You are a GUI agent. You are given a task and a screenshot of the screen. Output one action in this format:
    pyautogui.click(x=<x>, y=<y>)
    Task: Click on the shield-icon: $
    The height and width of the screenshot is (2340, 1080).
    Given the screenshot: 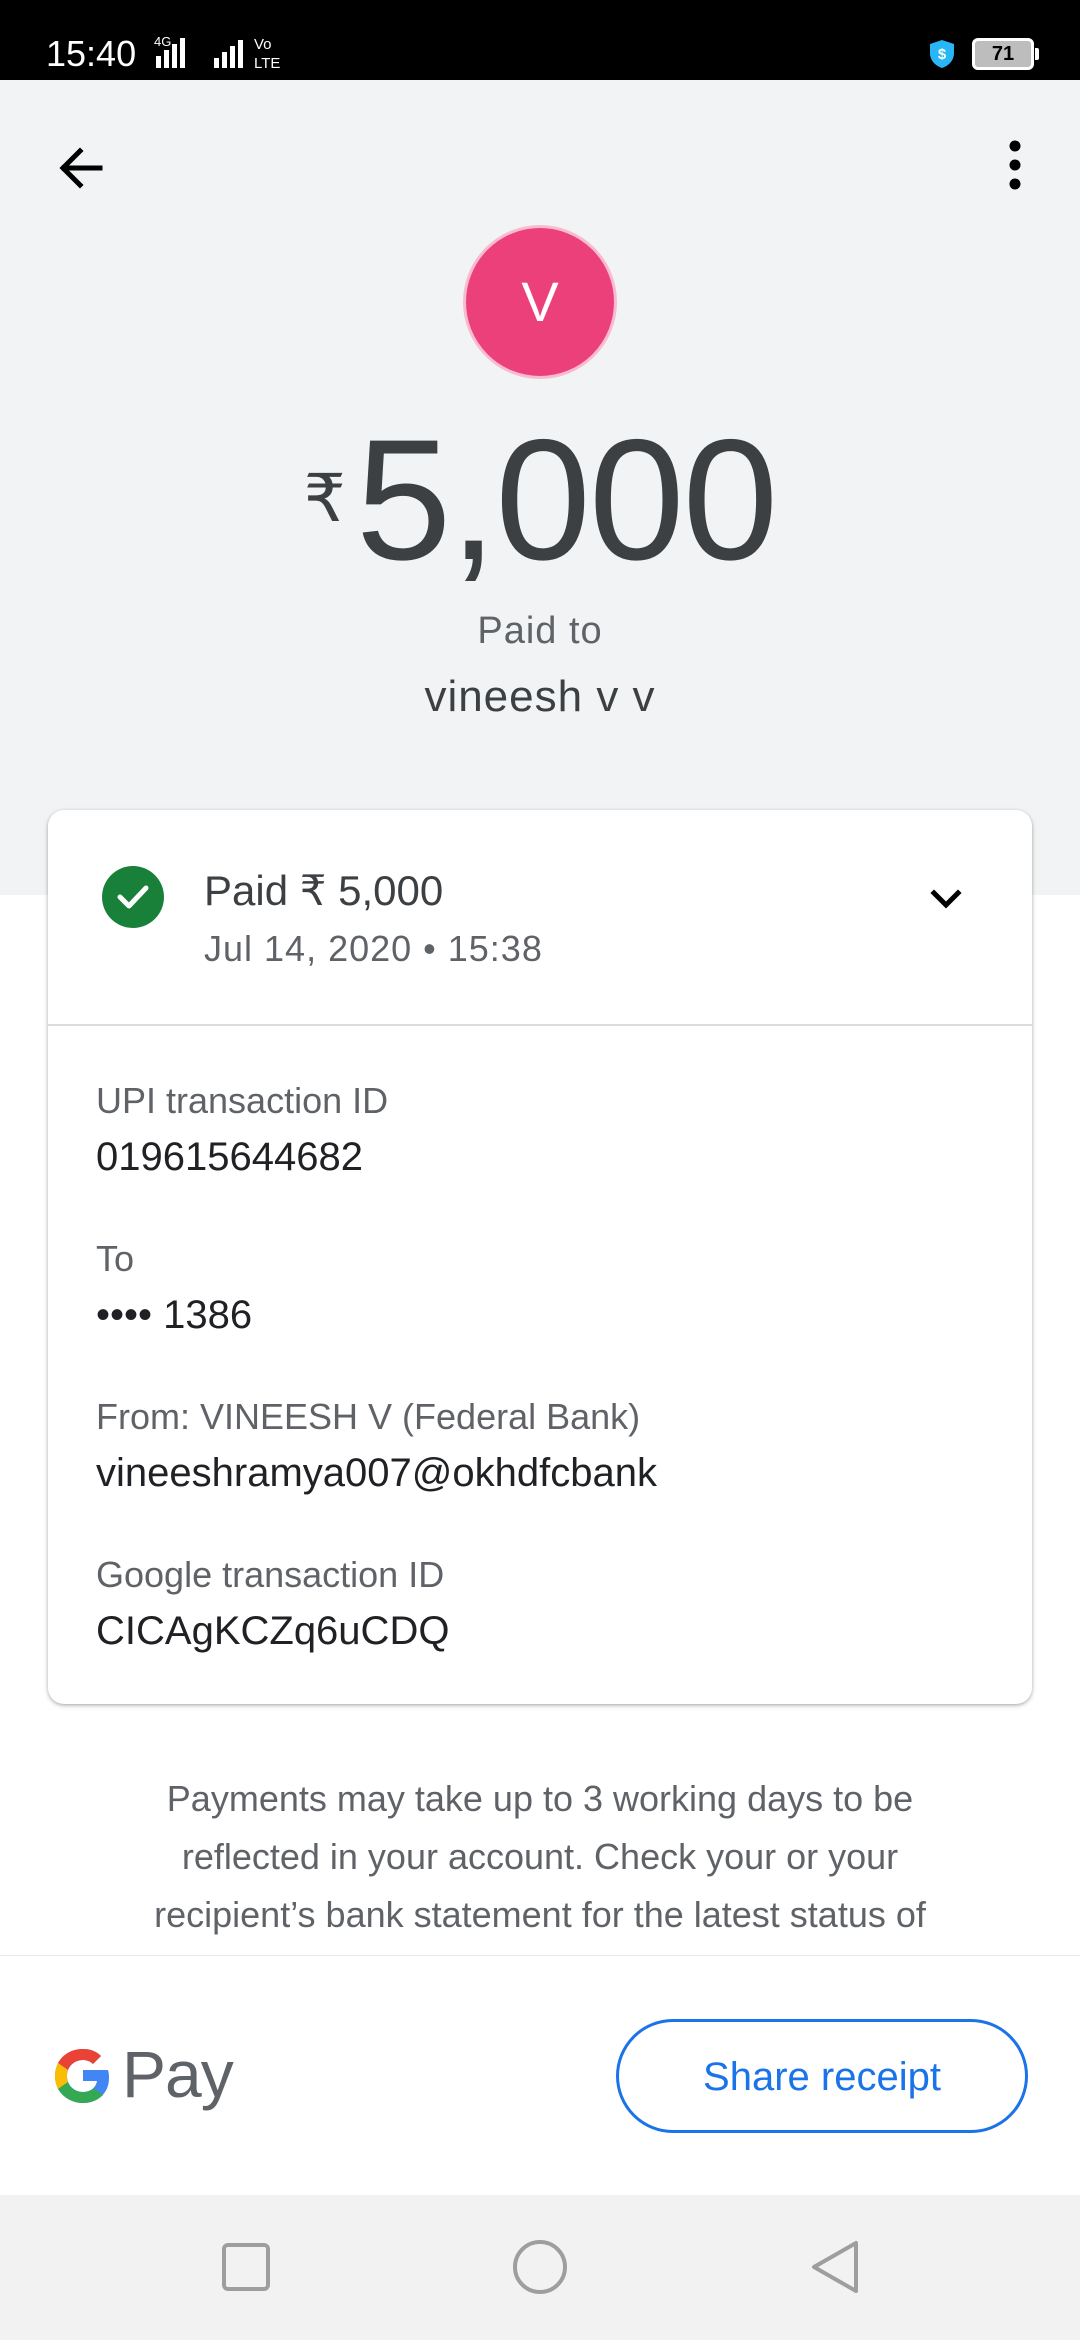 What is the action you would take?
    pyautogui.click(x=942, y=54)
    